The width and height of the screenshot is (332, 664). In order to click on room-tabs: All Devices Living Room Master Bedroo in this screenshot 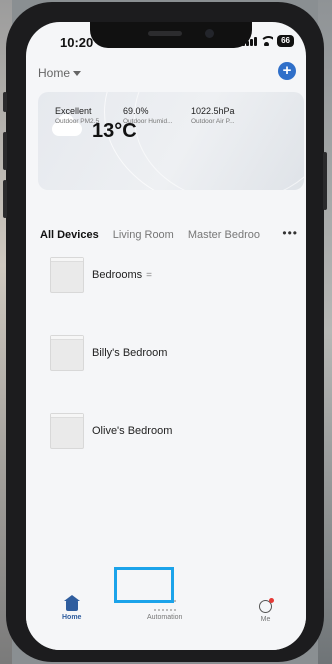, I will do `click(173, 235)`.